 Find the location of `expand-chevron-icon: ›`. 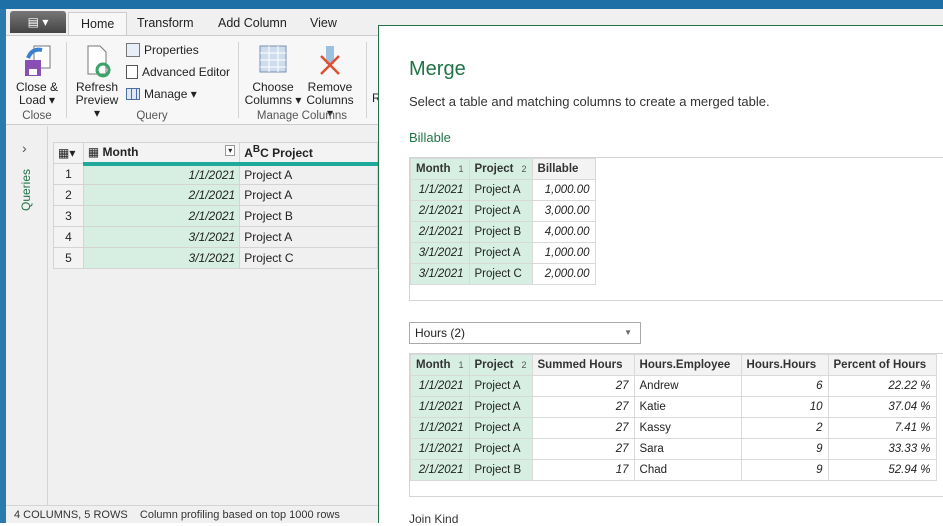

expand-chevron-icon: › is located at coordinates (24, 148).